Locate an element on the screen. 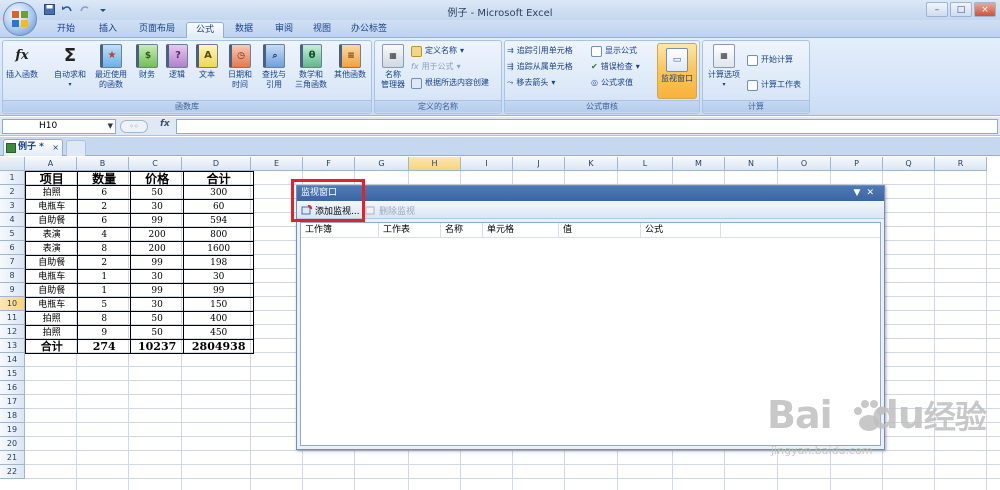  cell: 项目 is located at coordinates (51, 178).